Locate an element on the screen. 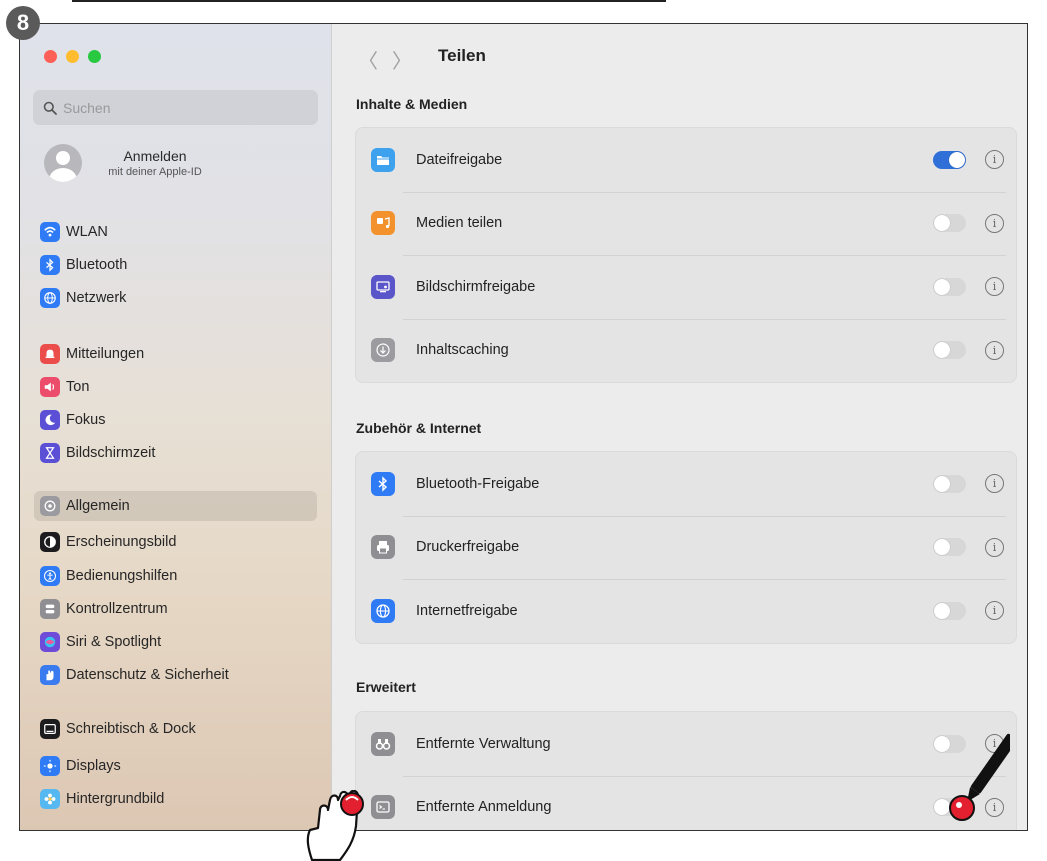 This screenshot has height=861, width=1047. setting-row-internetfreigabe: Internetfreigabe i is located at coordinates (686, 611).